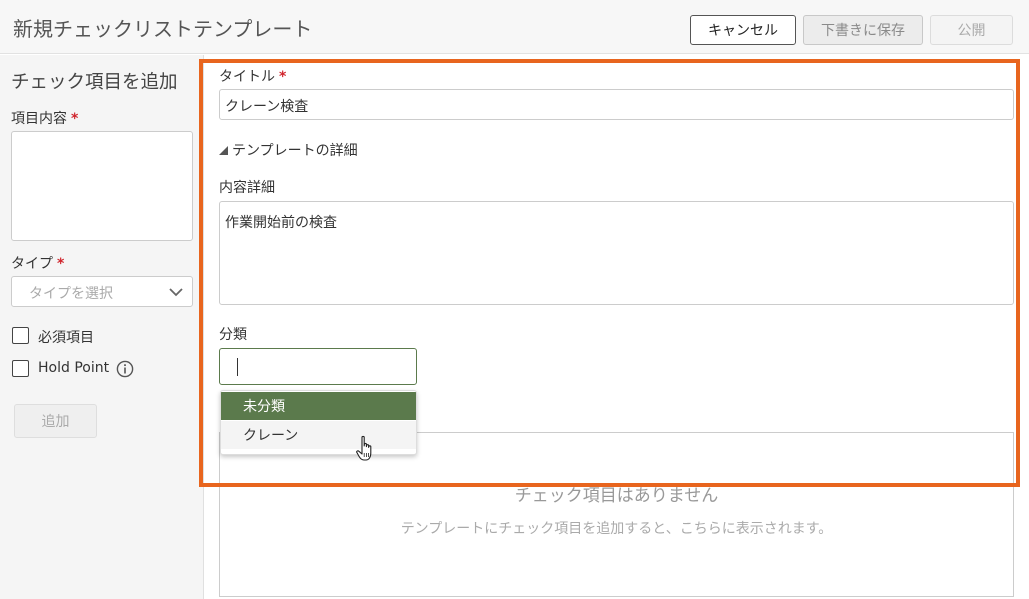  I want to click on add-button: 追加, so click(55, 421).